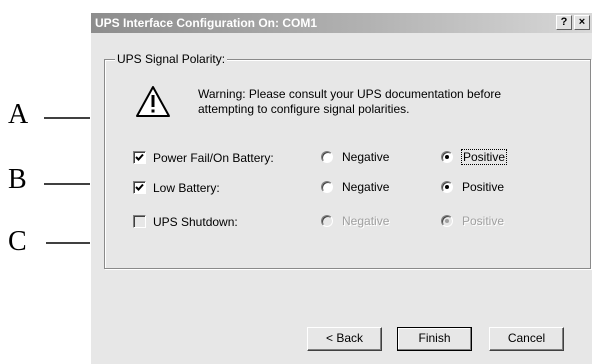 Image resolution: width=592 pixels, height=364 pixels. What do you see at coordinates (327, 187) in the screenshot?
I see `low-battery-negative-radio` at bounding box center [327, 187].